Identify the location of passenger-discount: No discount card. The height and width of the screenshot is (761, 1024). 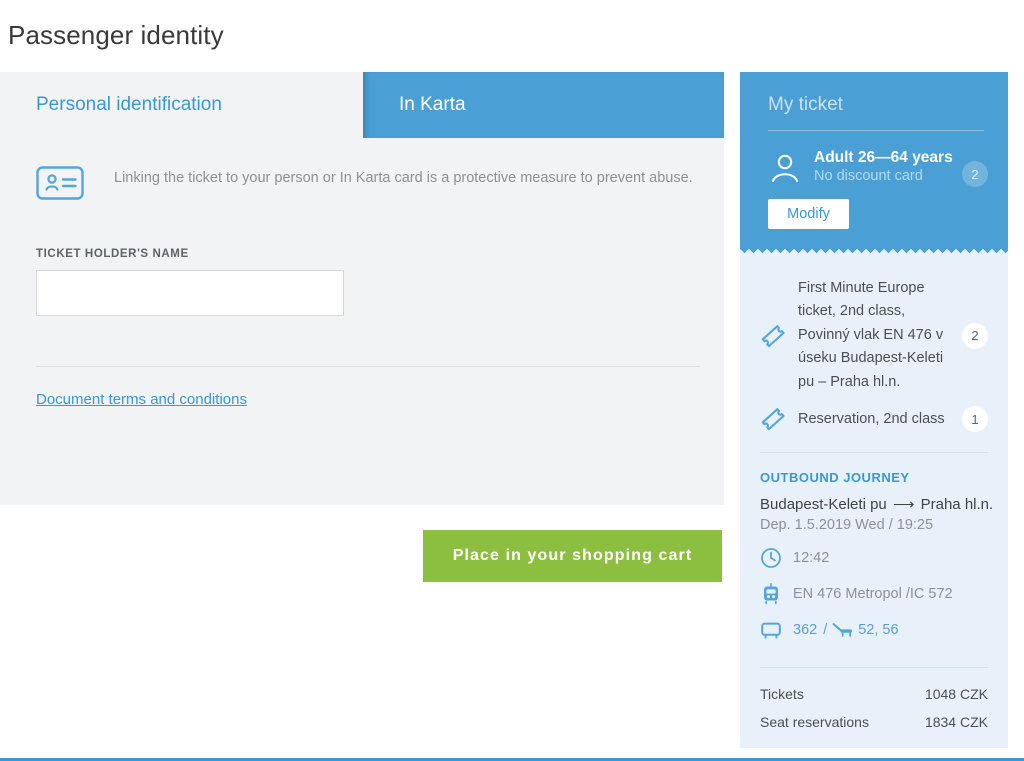
(868, 176).